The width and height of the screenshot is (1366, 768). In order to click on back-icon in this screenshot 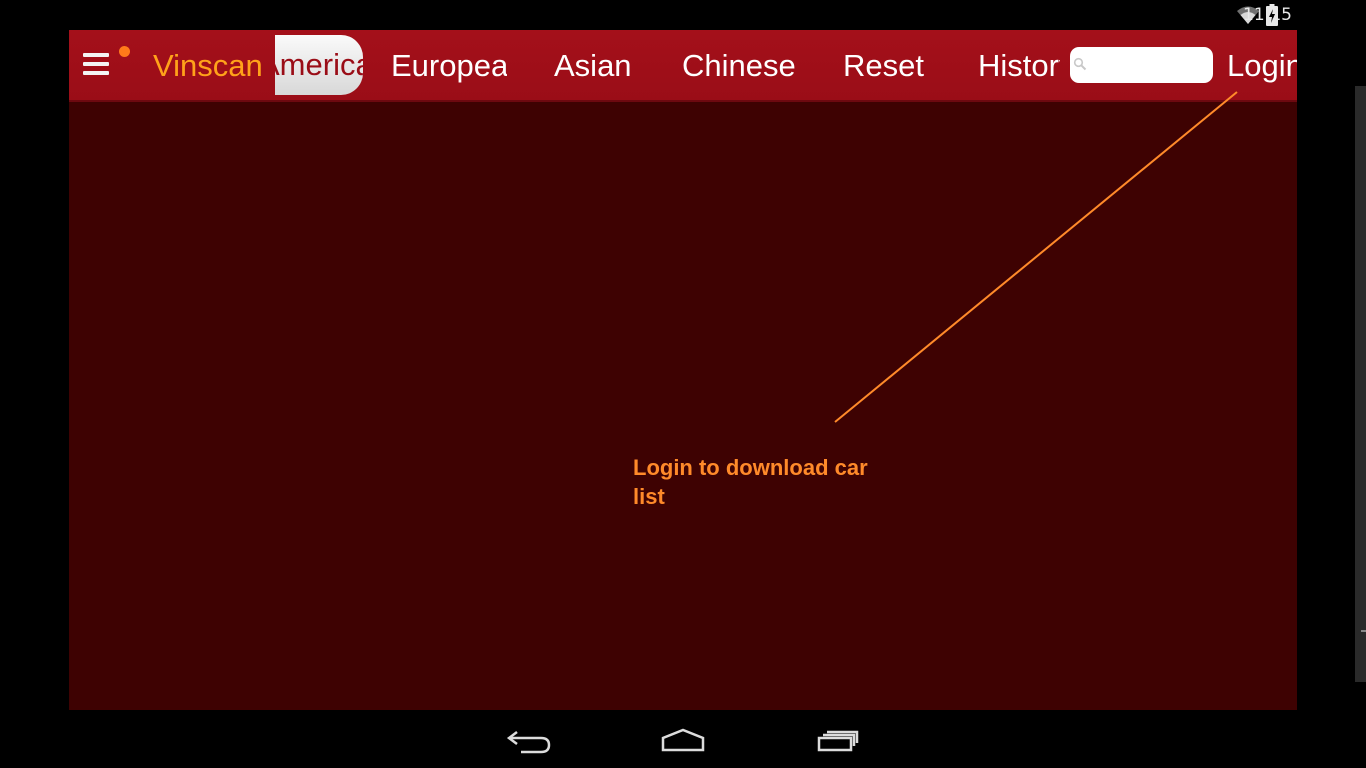, I will do `click(528, 742)`.